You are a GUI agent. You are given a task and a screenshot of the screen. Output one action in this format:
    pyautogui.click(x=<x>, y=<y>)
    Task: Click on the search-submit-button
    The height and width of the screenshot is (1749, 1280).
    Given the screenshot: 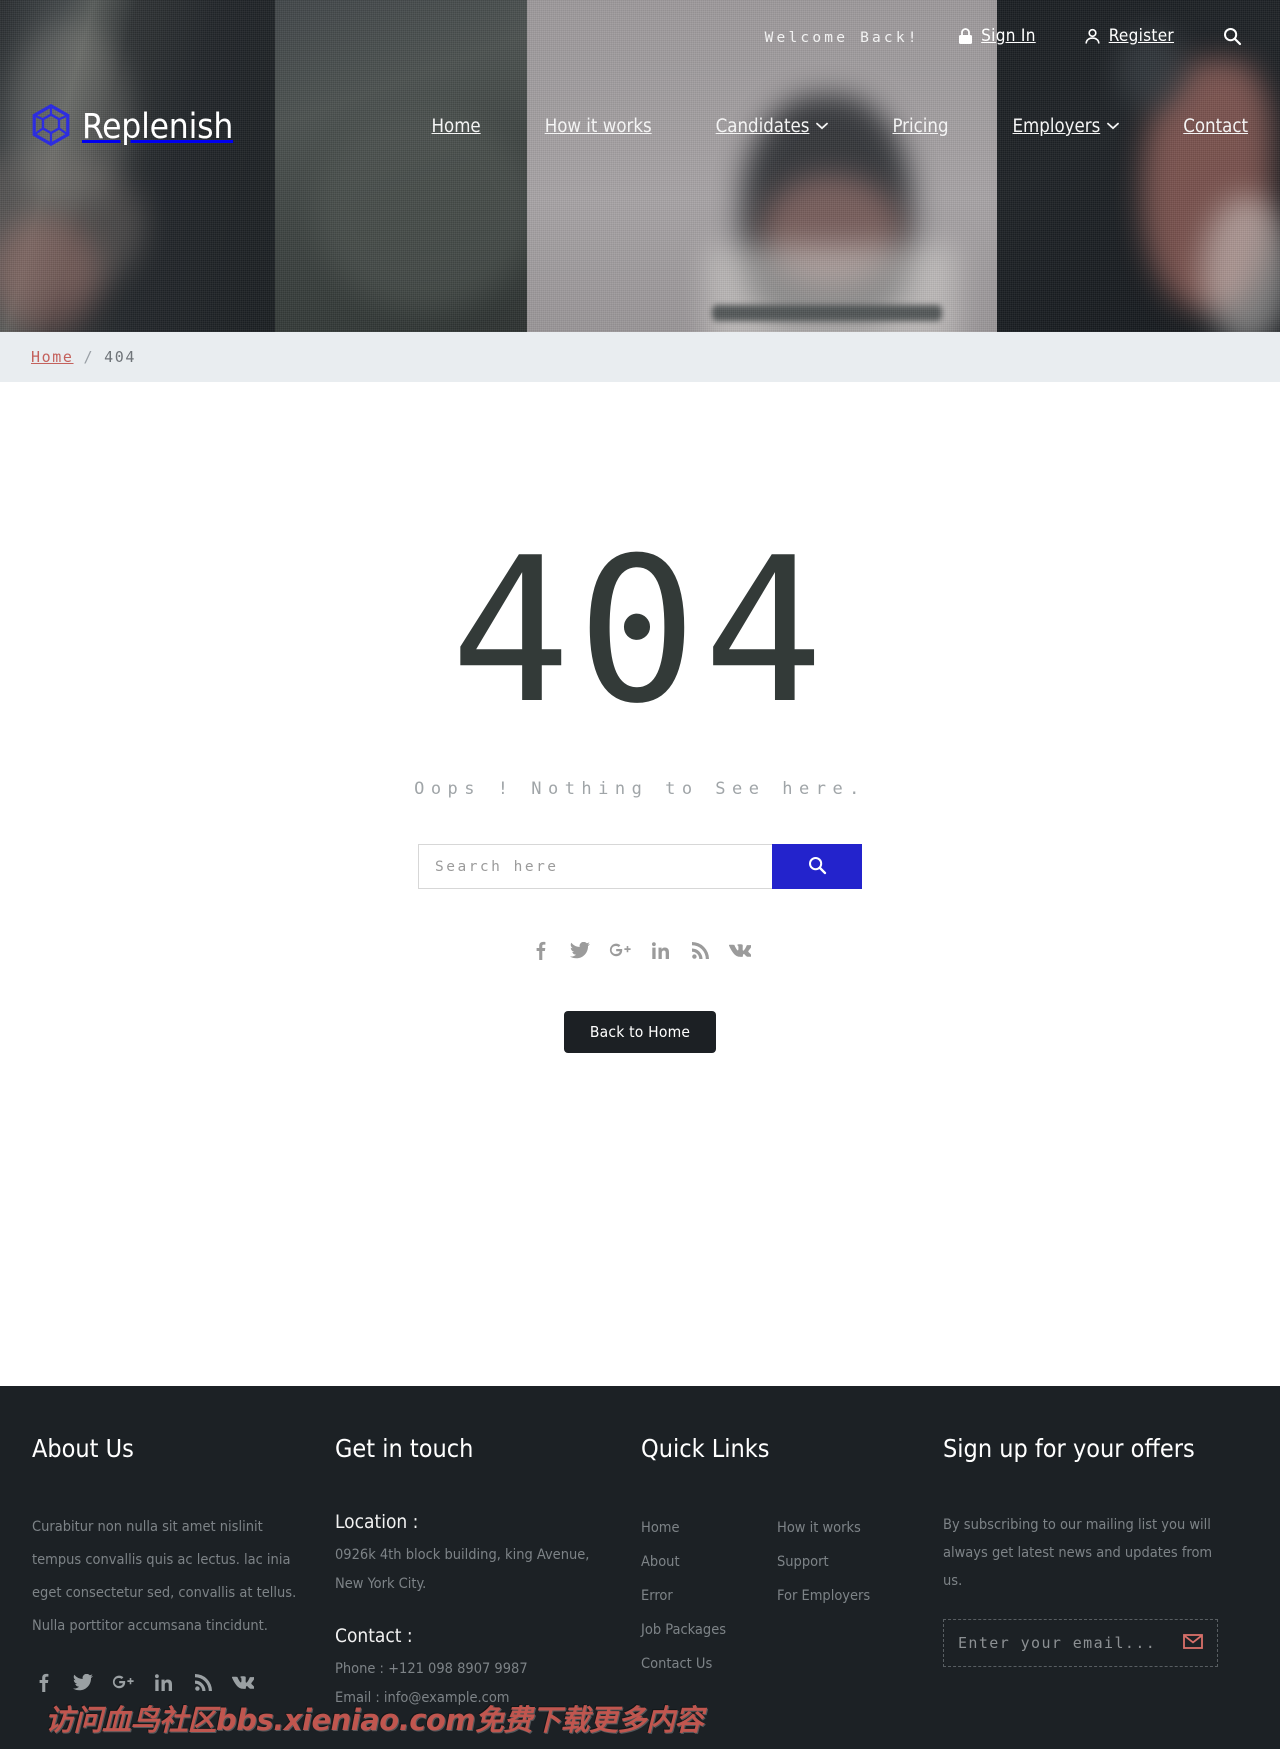 What is the action you would take?
    pyautogui.click(x=817, y=866)
    